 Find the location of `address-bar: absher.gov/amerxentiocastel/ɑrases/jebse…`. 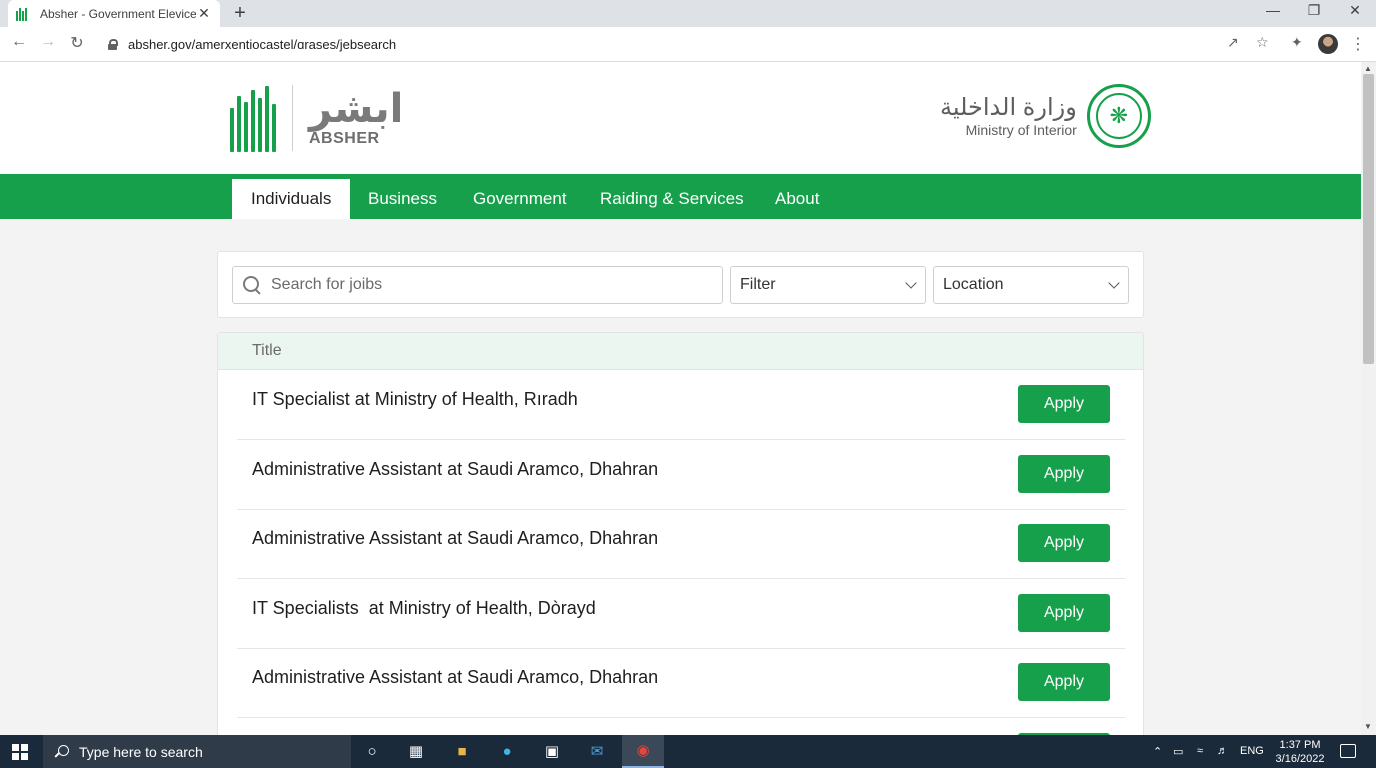

address-bar: absher.gov/amerxentiocastel/ɑrases/jebse… is located at coordinates (690, 44).